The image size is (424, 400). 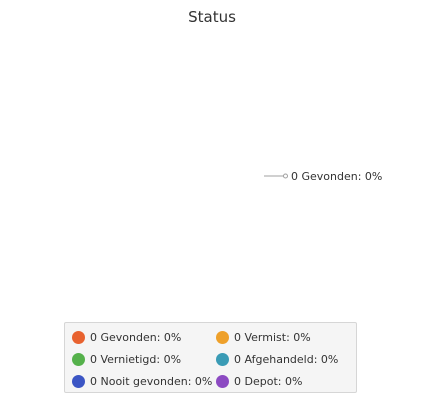 I want to click on legend-item-vernietigd: 0 Vernietigd: 0%, so click(x=126, y=359).